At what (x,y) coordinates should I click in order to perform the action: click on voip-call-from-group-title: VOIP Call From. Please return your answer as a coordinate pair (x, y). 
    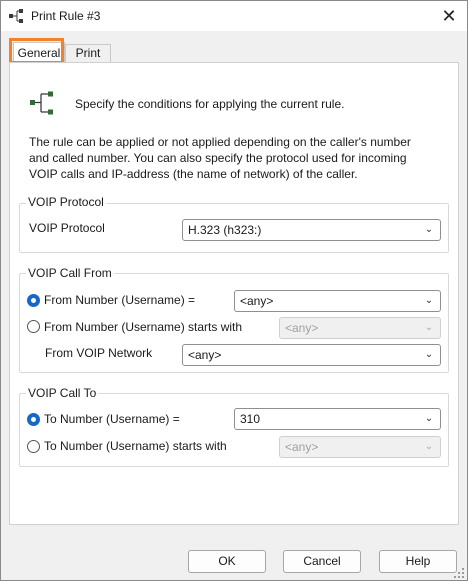
    Looking at the image, I should click on (70, 273).